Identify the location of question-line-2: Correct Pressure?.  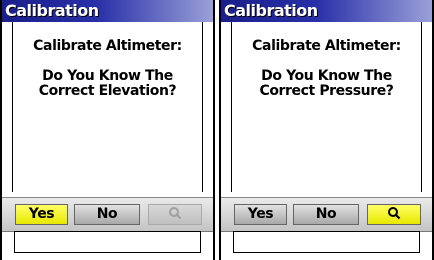
(326, 91).